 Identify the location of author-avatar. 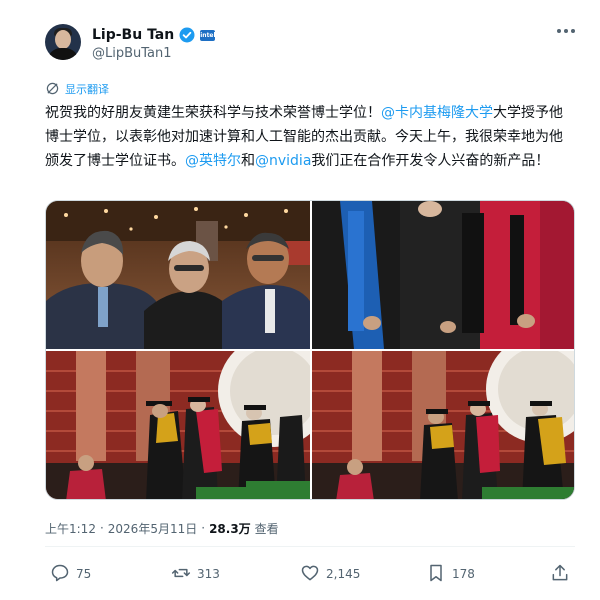
(63, 42).